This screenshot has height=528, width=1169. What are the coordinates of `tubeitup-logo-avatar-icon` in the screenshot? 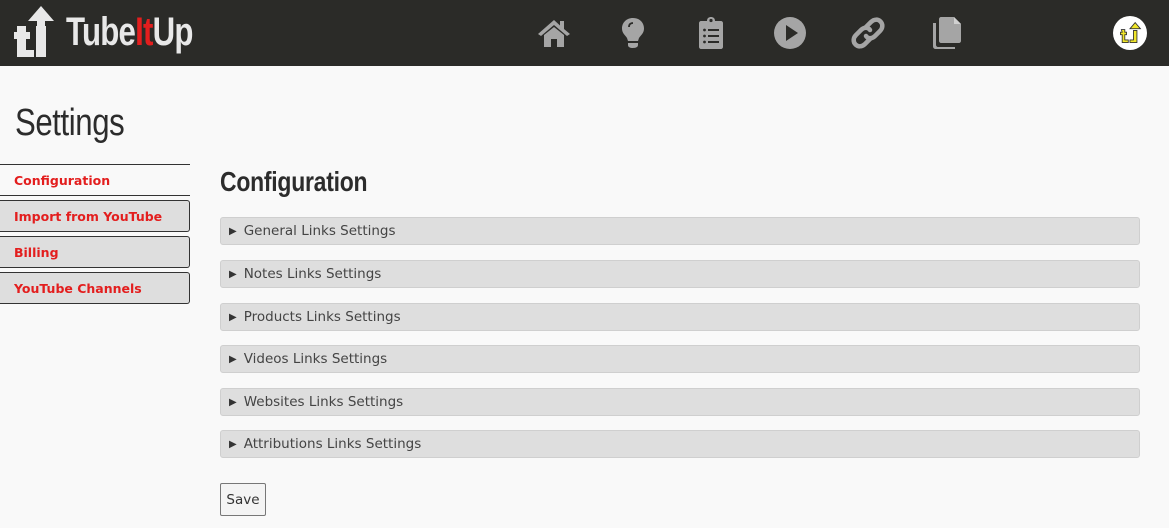 It's located at (1131, 32).